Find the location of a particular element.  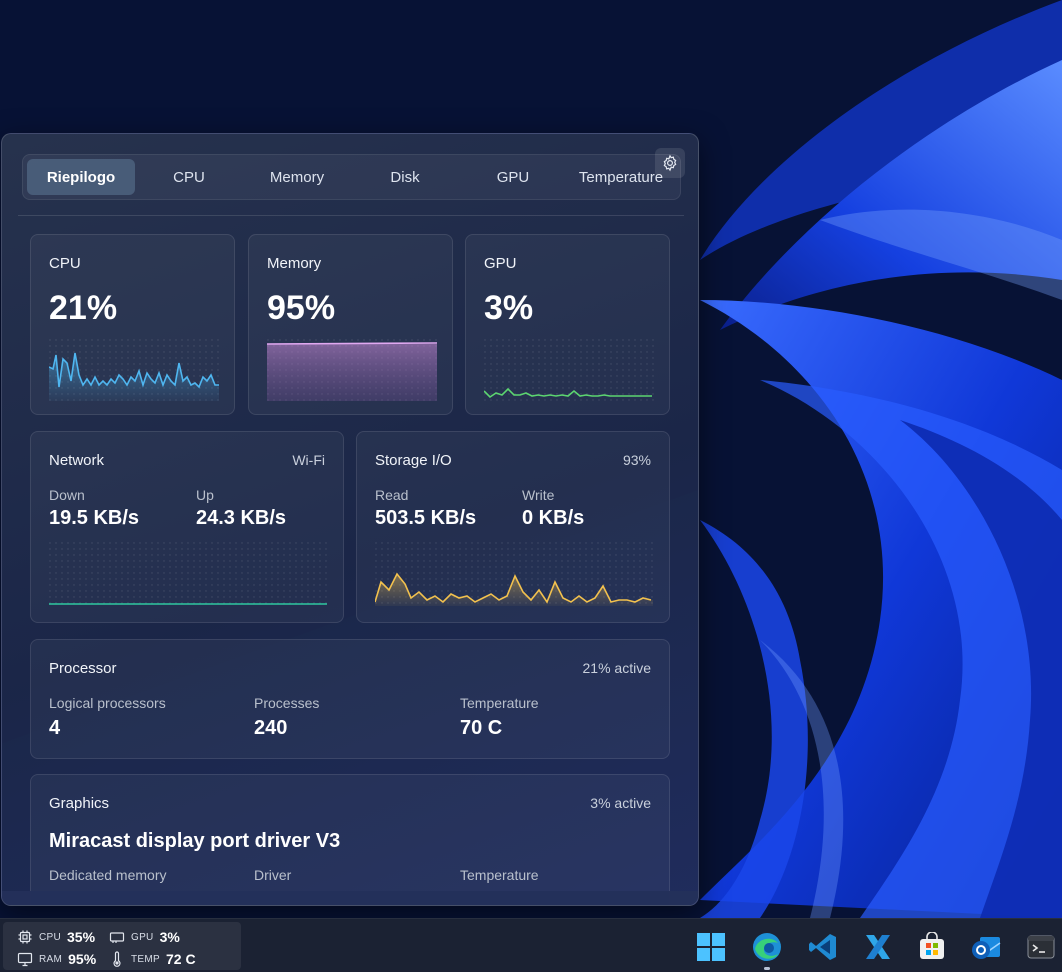

taskbar-cpu-stat: CPU 35% is located at coordinates (56, 937).